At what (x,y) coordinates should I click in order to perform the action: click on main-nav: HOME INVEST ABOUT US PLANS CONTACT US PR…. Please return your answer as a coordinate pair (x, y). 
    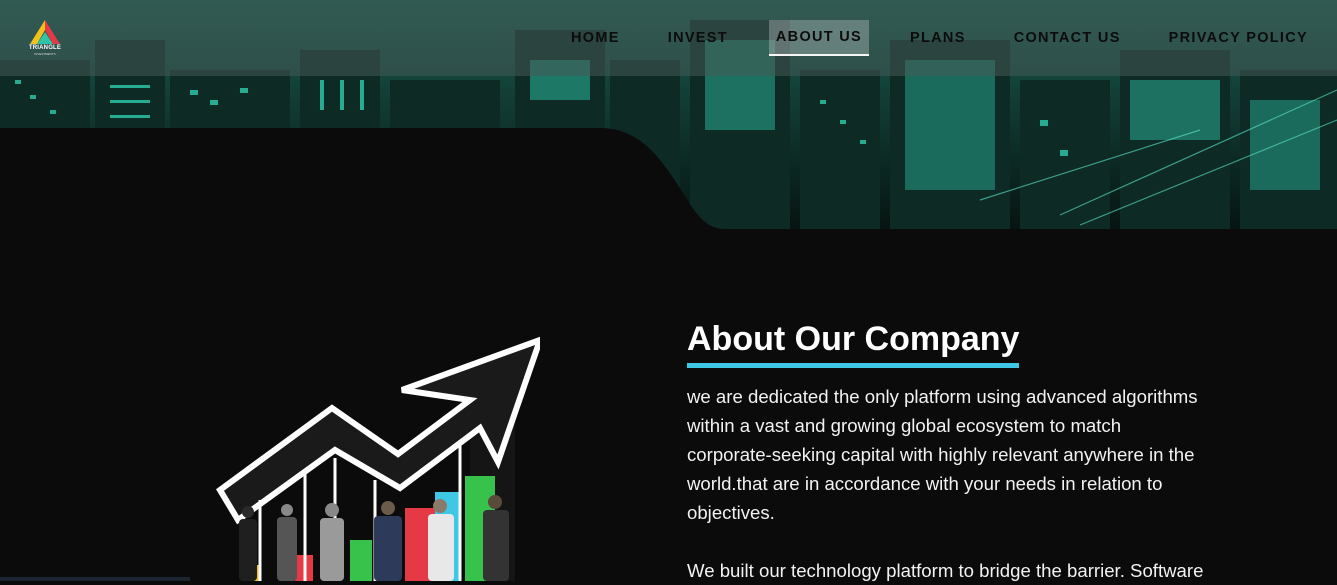
    Looking at the image, I should click on (922, 38).